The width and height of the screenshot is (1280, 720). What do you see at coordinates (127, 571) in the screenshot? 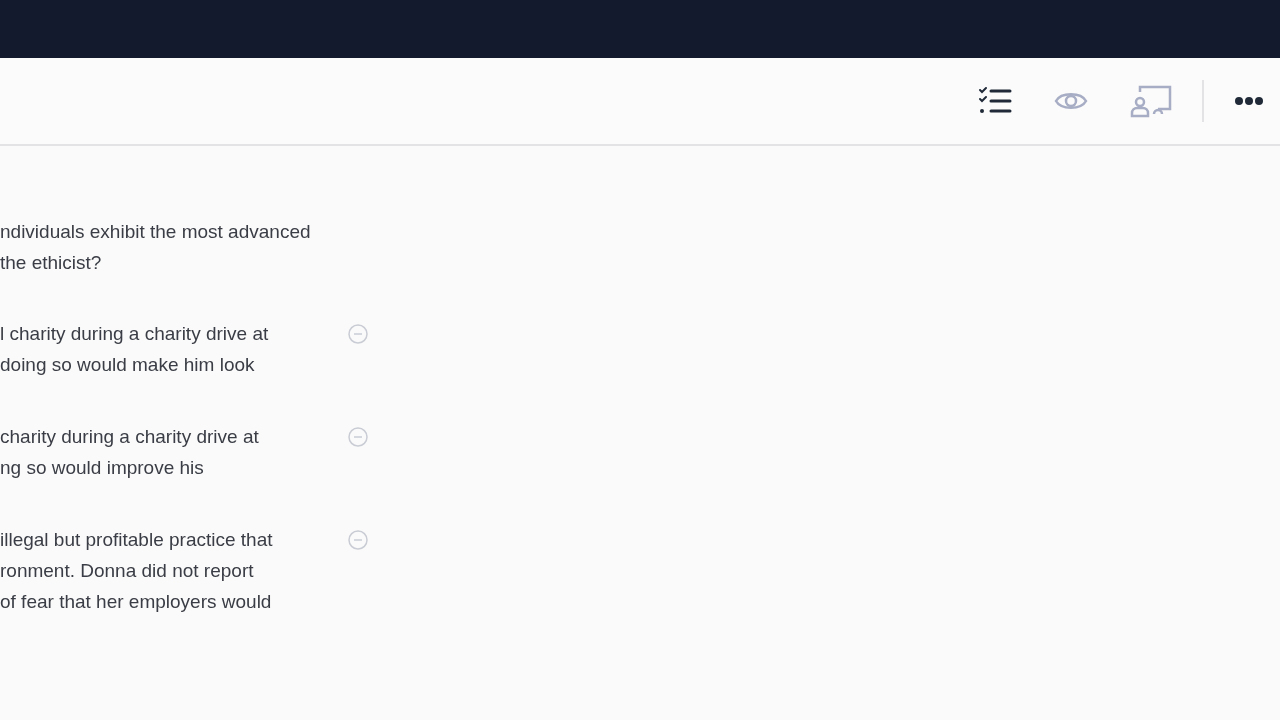
I see `answer-text: ronment. Donna did not report` at bounding box center [127, 571].